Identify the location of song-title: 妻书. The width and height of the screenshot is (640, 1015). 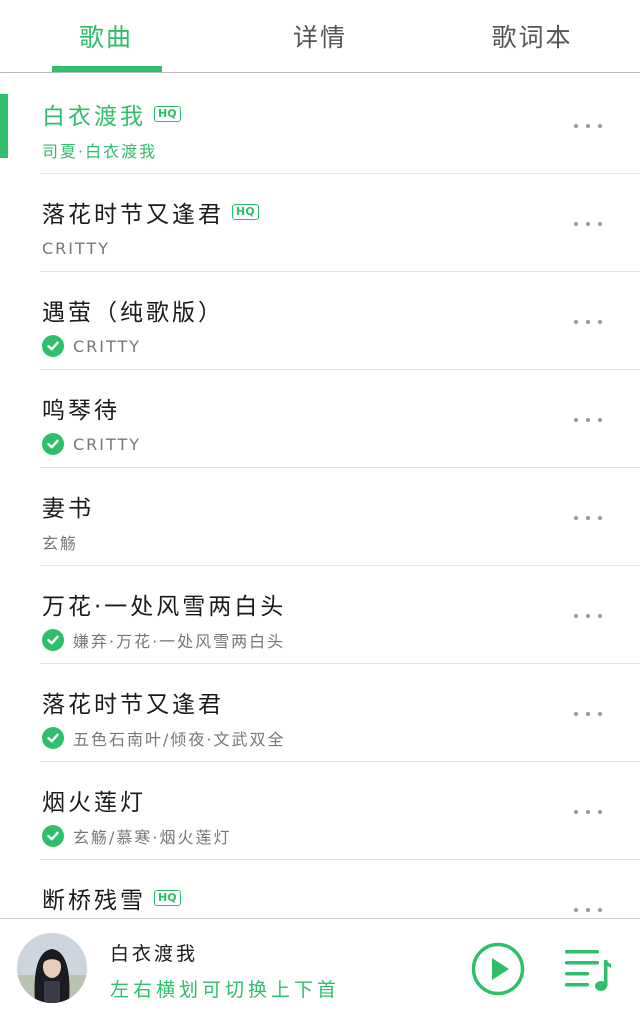
(68, 509).